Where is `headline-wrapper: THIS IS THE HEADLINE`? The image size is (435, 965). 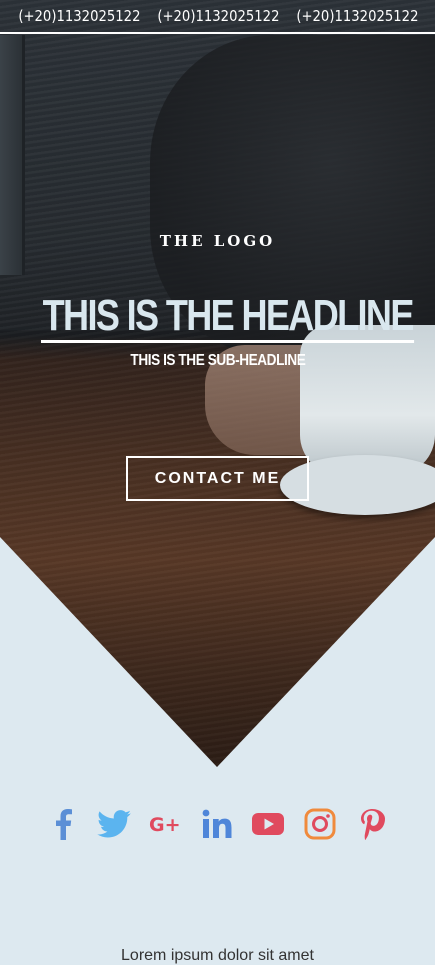
headline-wrapper: THIS IS THE HEADLINE is located at coordinates (217, 317).